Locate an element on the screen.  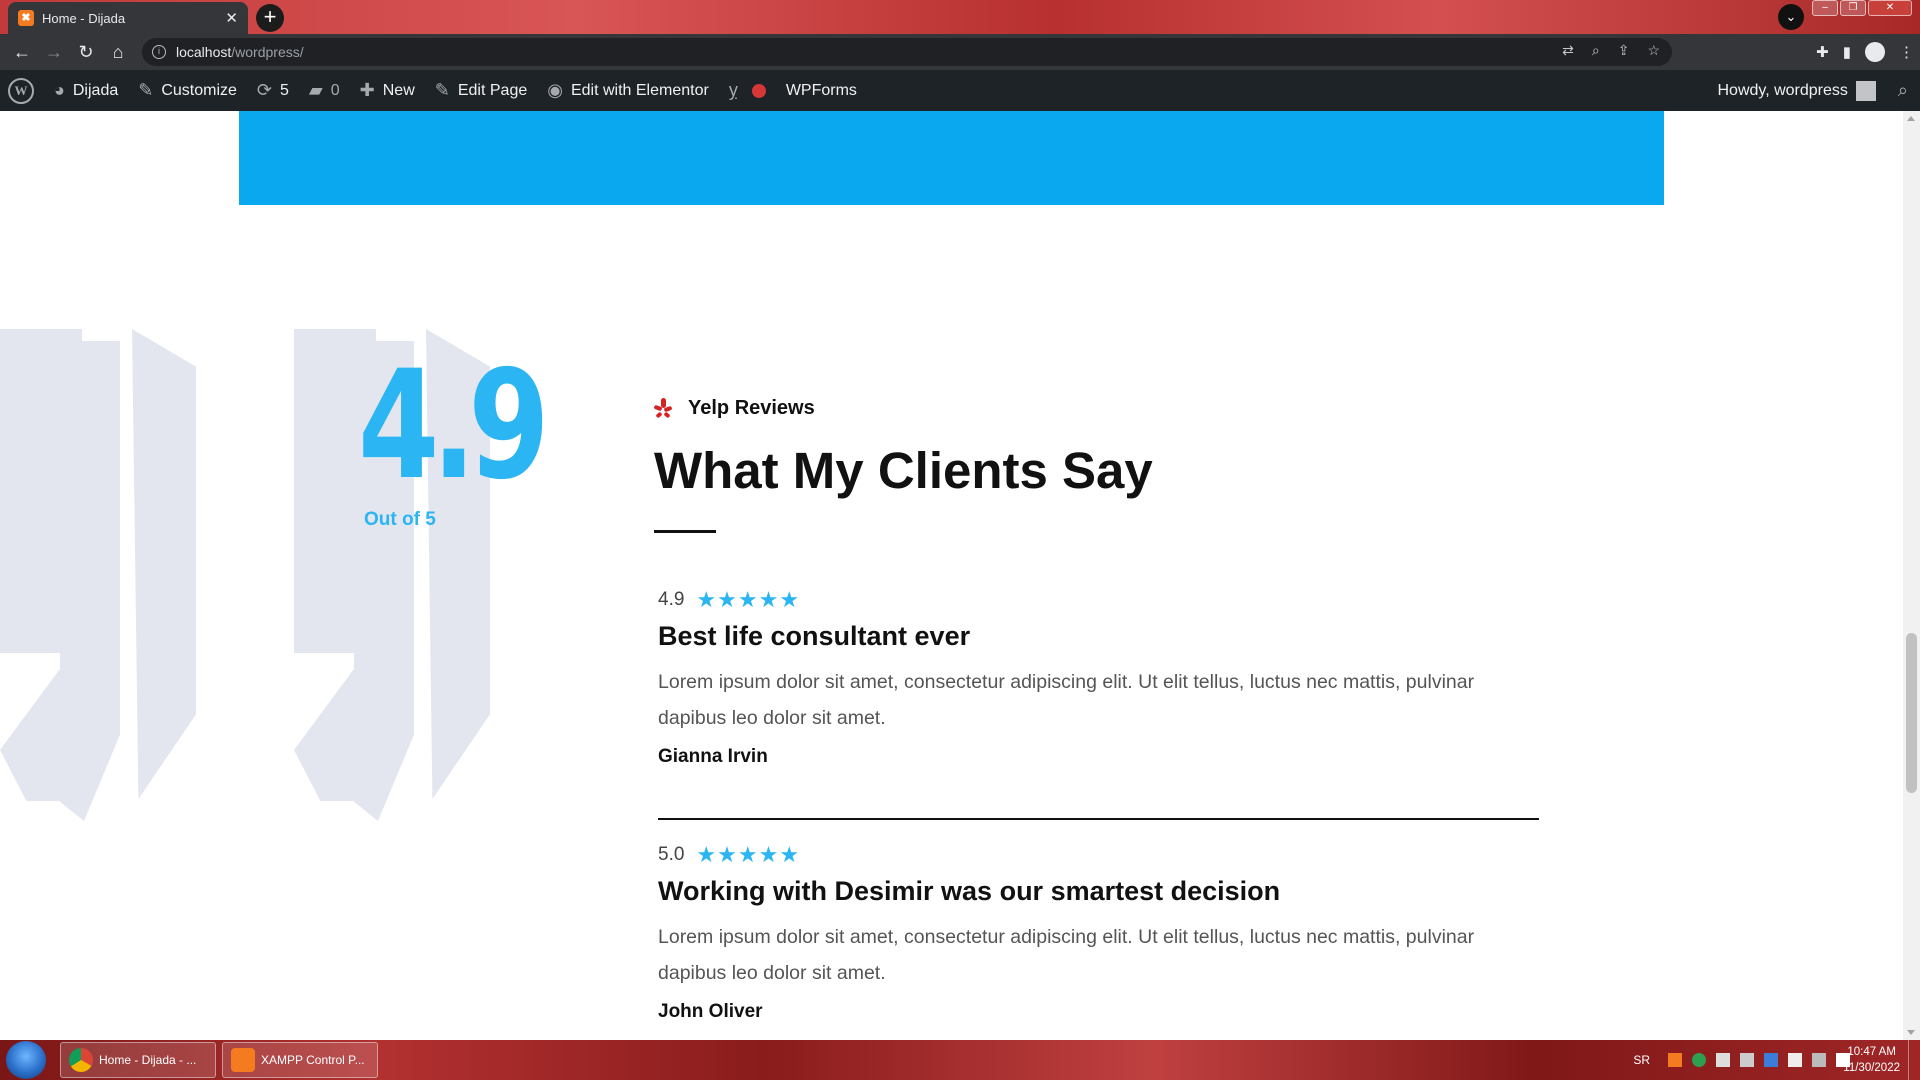
site-info-icon: i is located at coordinates (159, 52).